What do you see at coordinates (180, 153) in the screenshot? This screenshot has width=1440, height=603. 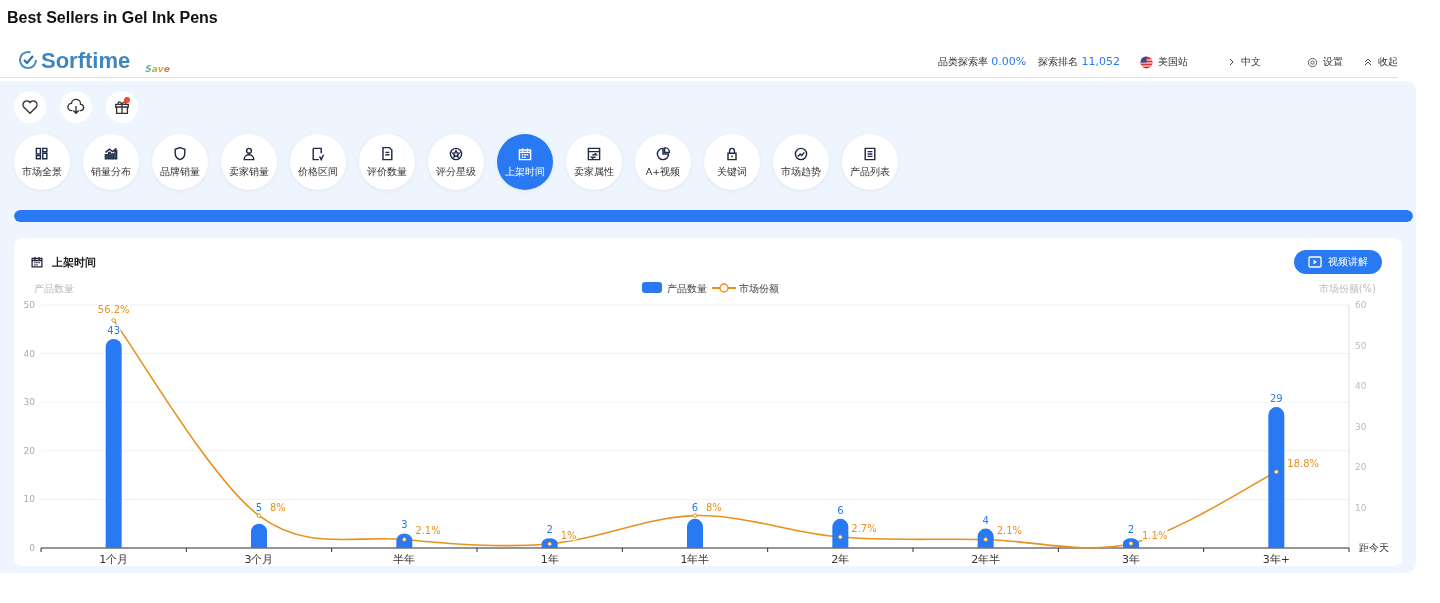 I see `shield-icon` at bounding box center [180, 153].